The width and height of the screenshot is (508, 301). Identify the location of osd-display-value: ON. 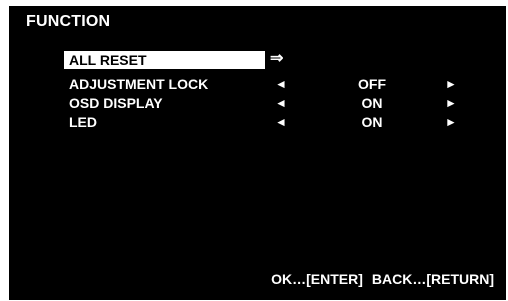
(372, 103).